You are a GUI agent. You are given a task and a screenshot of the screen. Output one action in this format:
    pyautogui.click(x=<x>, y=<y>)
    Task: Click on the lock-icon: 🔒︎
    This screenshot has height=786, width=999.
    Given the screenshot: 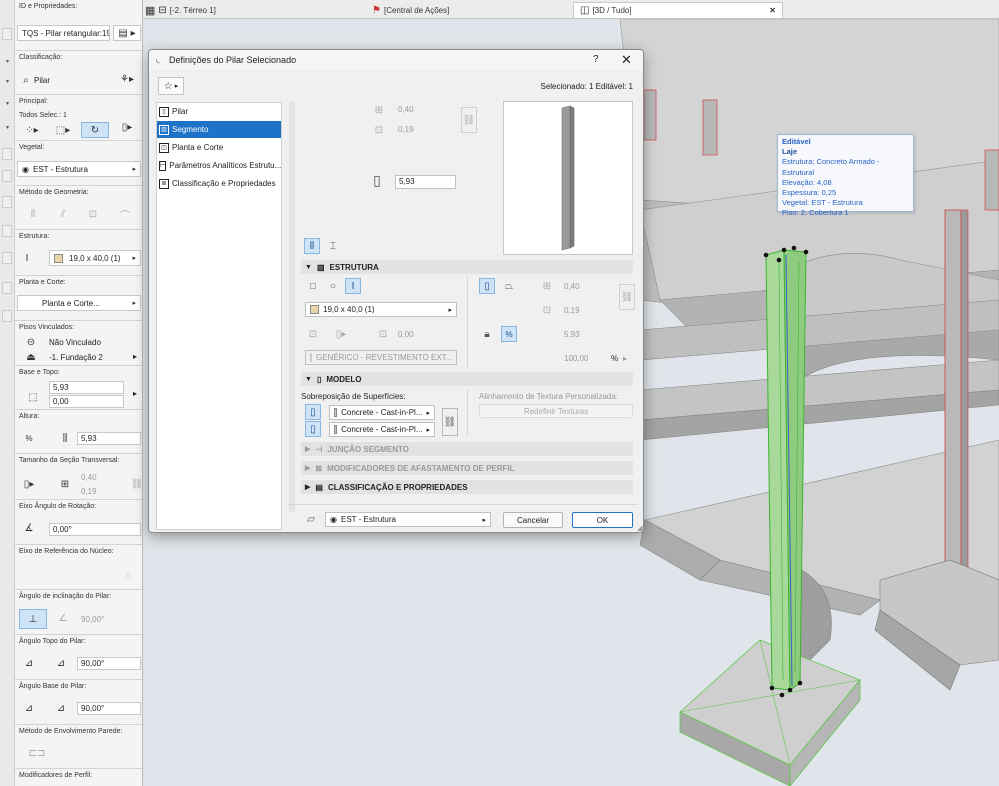 What is the action you would take?
    pyautogui.click(x=487, y=334)
    